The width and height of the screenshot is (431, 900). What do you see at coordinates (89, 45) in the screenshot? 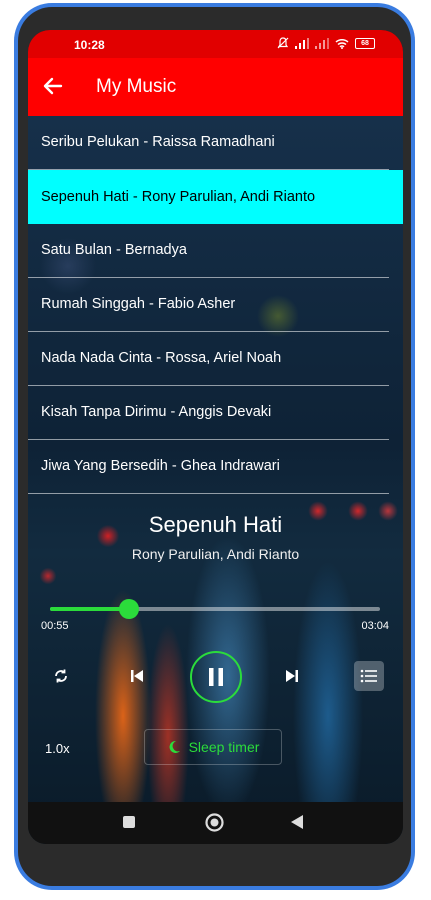
I see `status-time: 10:28` at bounding box center [89, 45].